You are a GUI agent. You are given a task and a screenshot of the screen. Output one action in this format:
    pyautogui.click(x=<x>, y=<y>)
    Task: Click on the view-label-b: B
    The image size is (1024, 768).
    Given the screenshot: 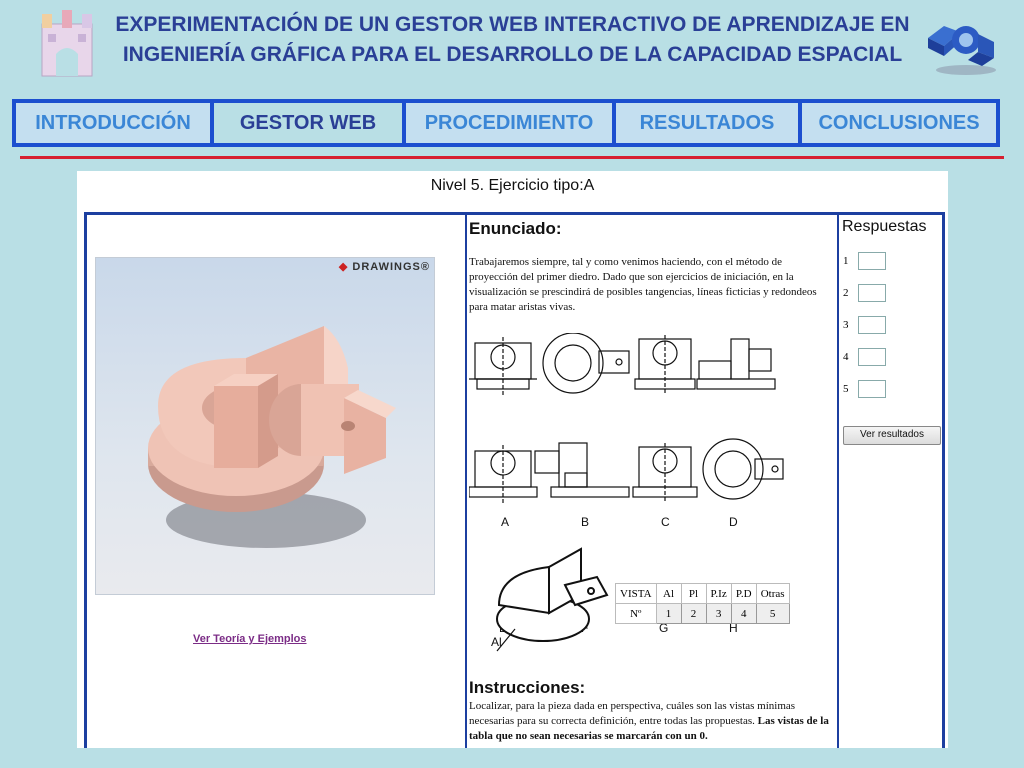 What is the action you would take?
    pyautogui.click(x=585, y=522)
    